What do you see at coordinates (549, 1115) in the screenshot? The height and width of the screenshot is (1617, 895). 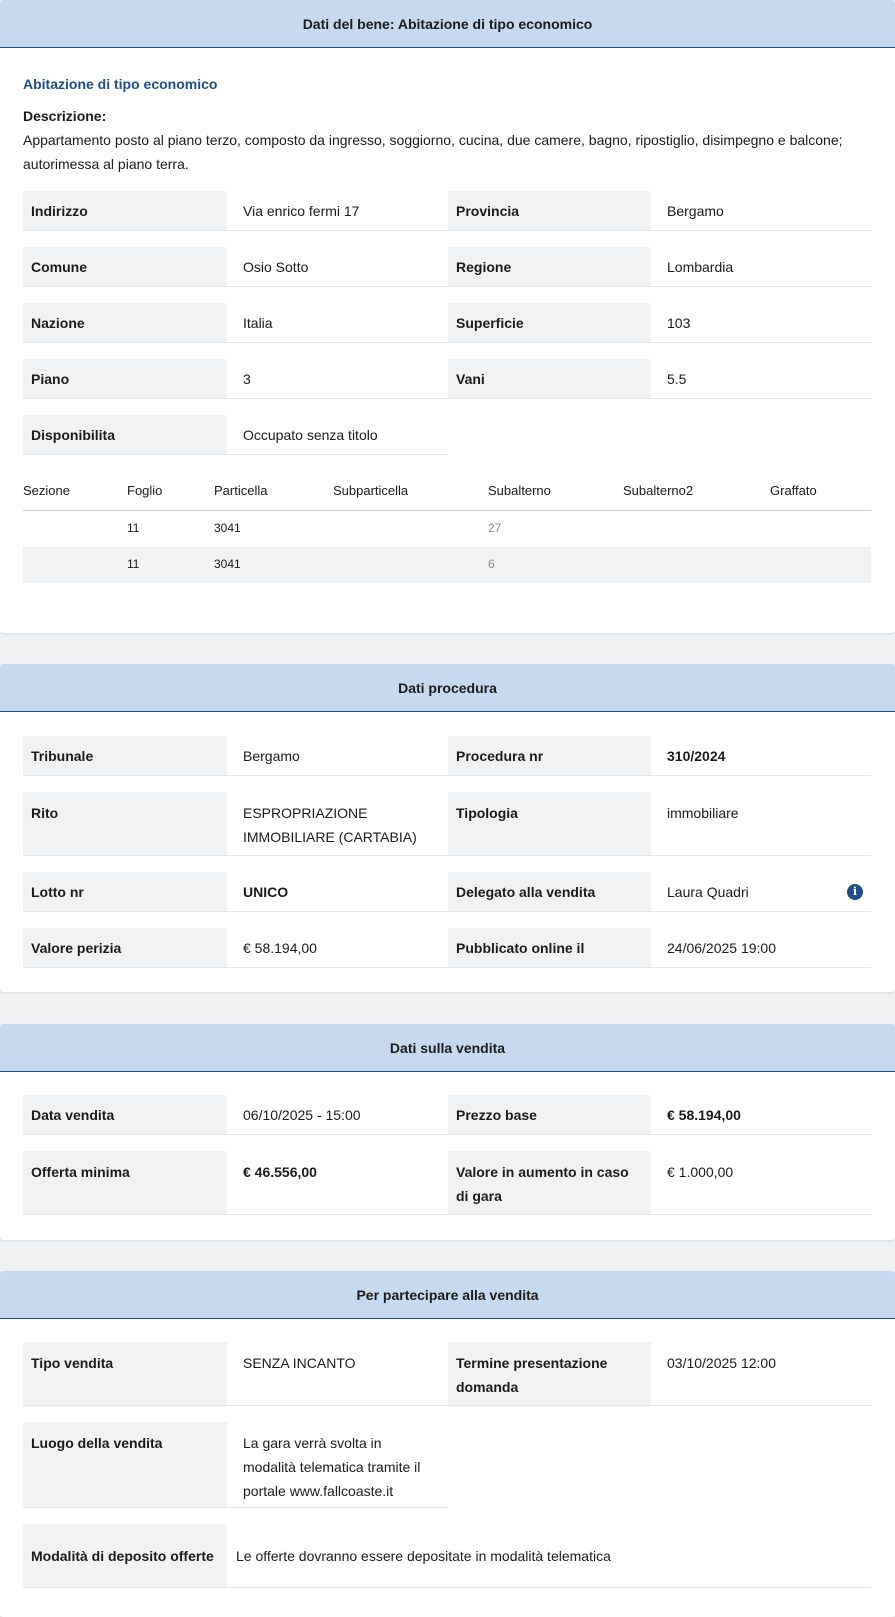 I see `label-prezzo-base: Prezzo base` at bounding box center [549, 1115].